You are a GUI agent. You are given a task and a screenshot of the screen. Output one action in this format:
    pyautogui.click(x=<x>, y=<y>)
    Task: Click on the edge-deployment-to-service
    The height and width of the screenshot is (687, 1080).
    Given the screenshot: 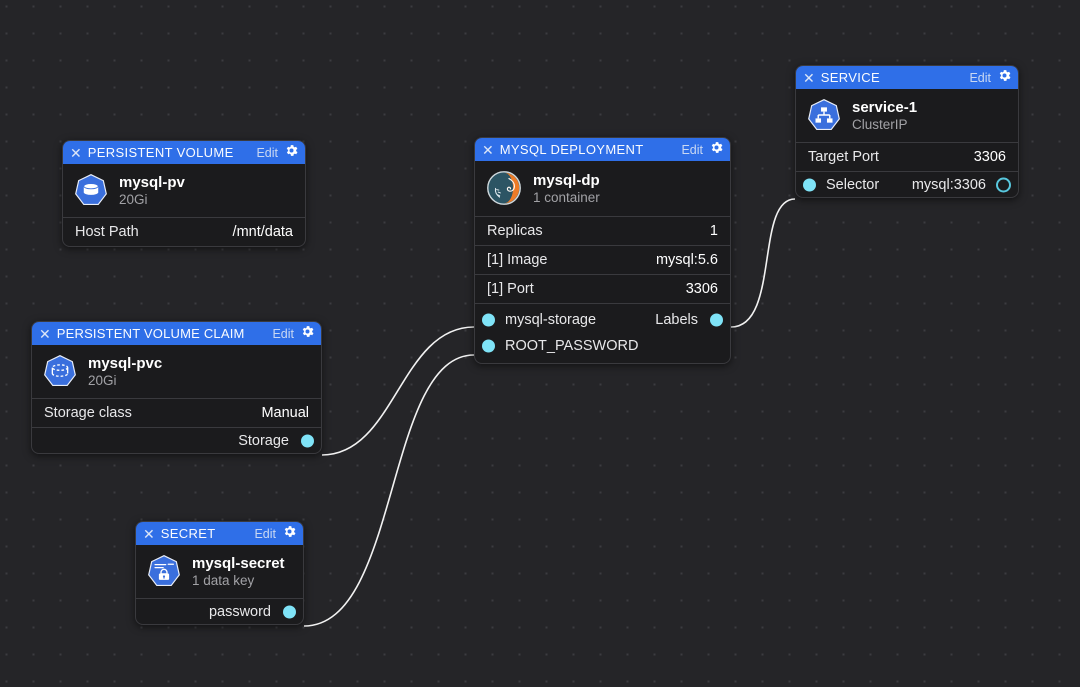 What is the action you would take?
    pyautogui.click(x=763, y=263)
    